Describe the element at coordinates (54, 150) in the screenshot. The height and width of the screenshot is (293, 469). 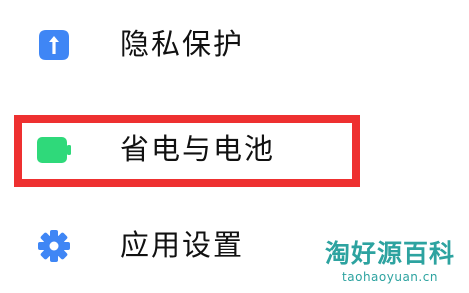
I see `battery-icon` at that location.